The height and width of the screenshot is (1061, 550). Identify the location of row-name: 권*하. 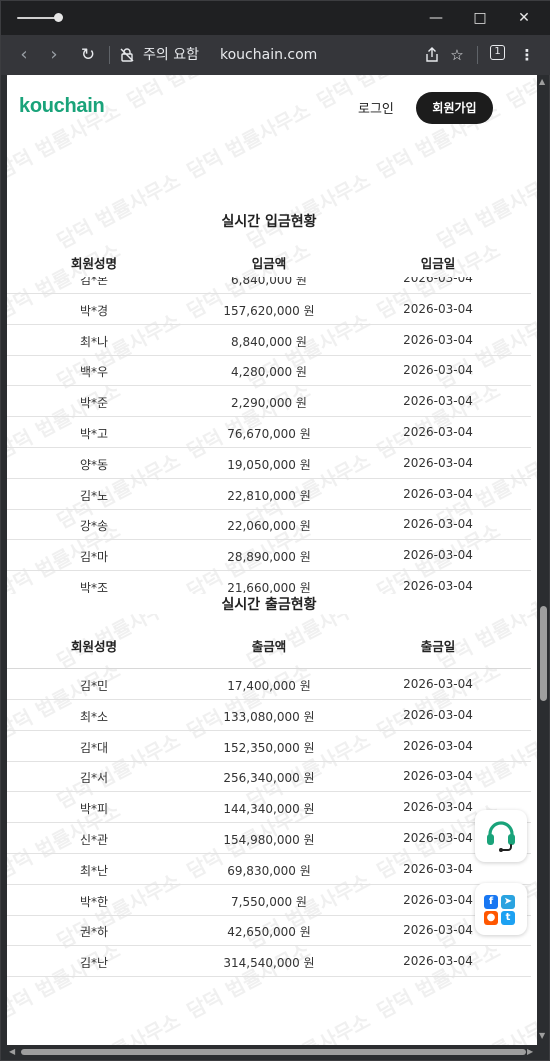
(94, 932).